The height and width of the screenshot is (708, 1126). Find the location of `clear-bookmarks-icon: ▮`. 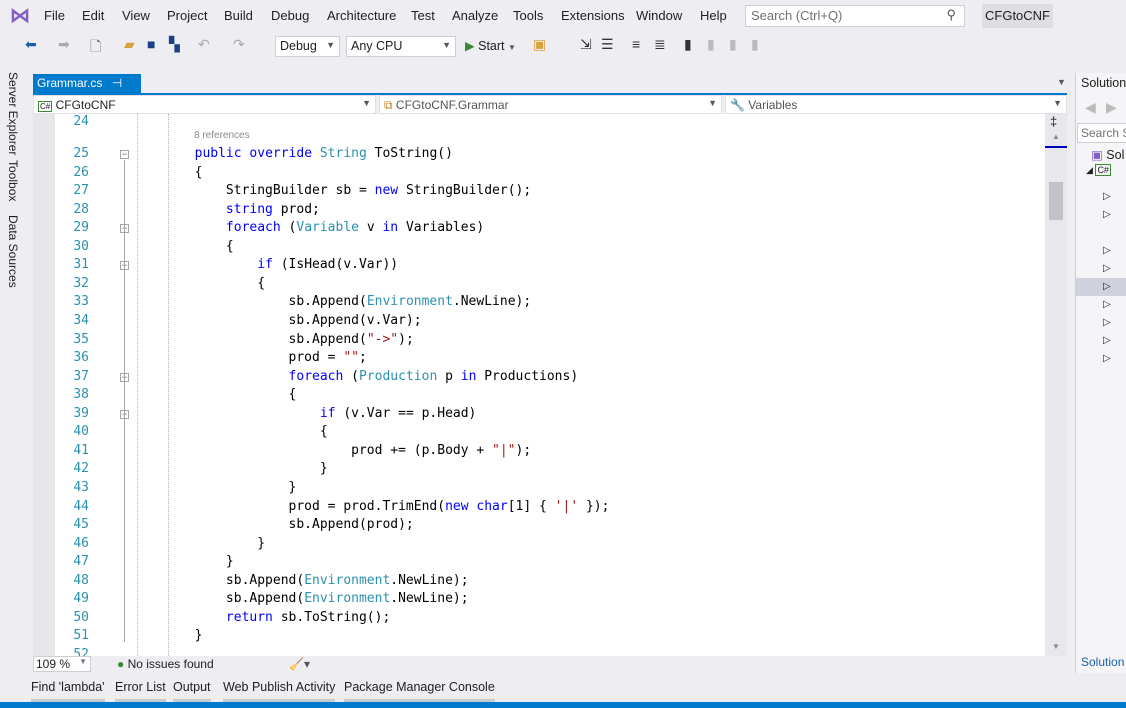

clear-bookmarks-icon: ▮ is located at coordinates (755, 44).